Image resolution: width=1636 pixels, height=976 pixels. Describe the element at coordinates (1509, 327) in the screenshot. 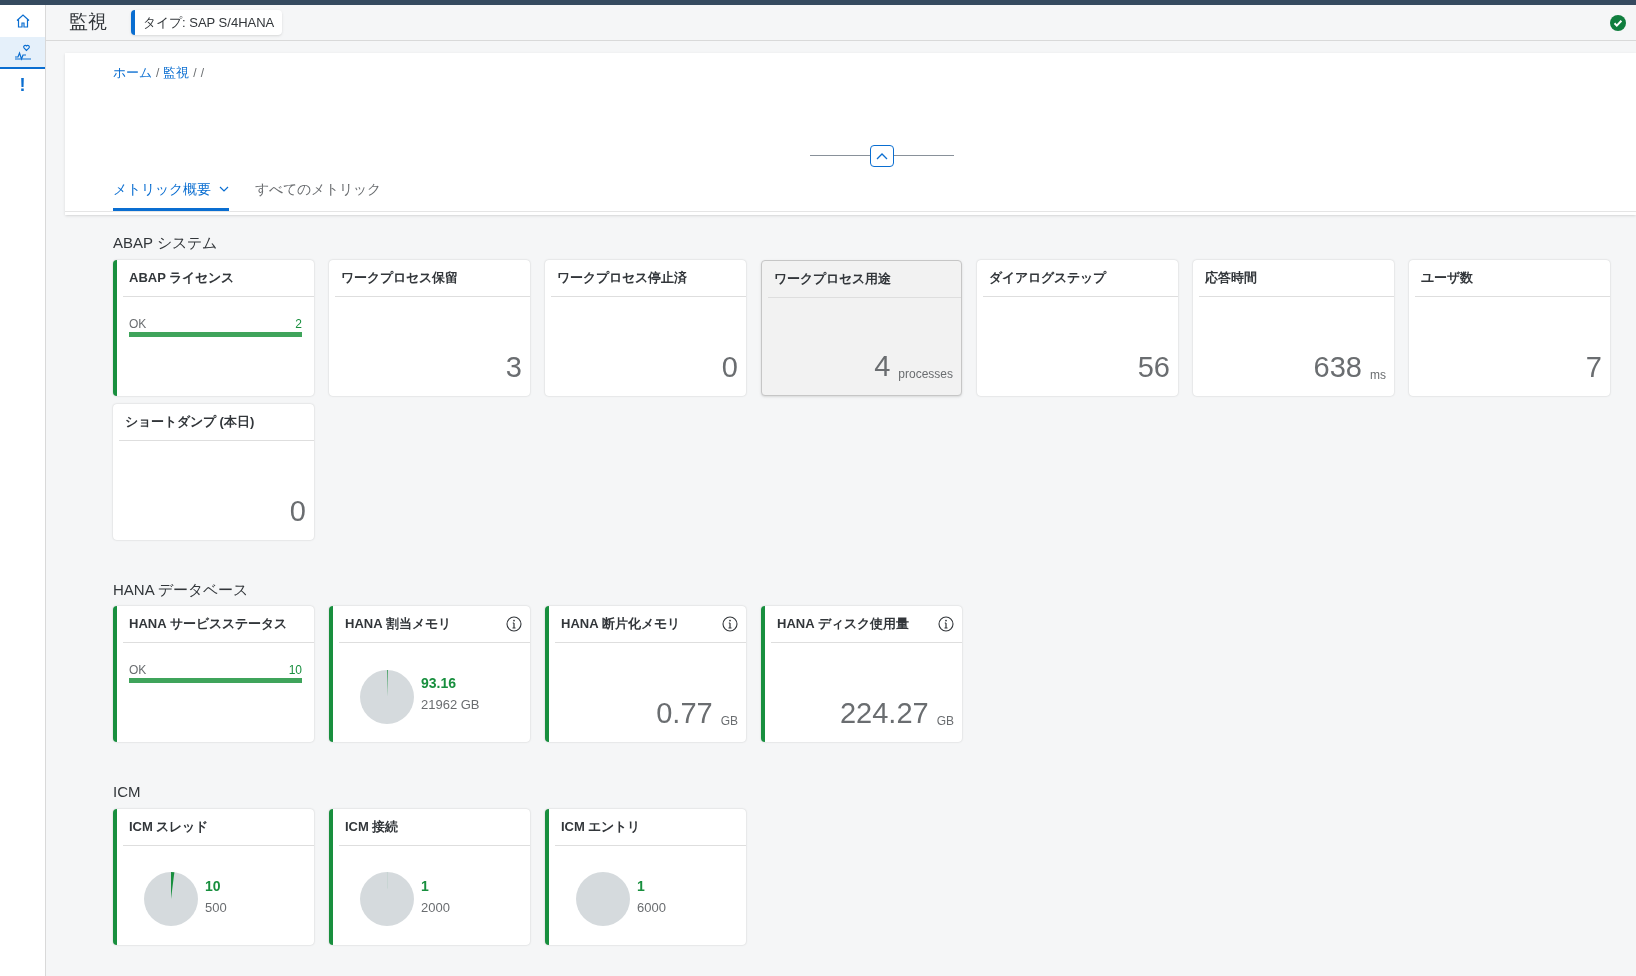

I see `metric-tile: ユーザ数 7` at that location.